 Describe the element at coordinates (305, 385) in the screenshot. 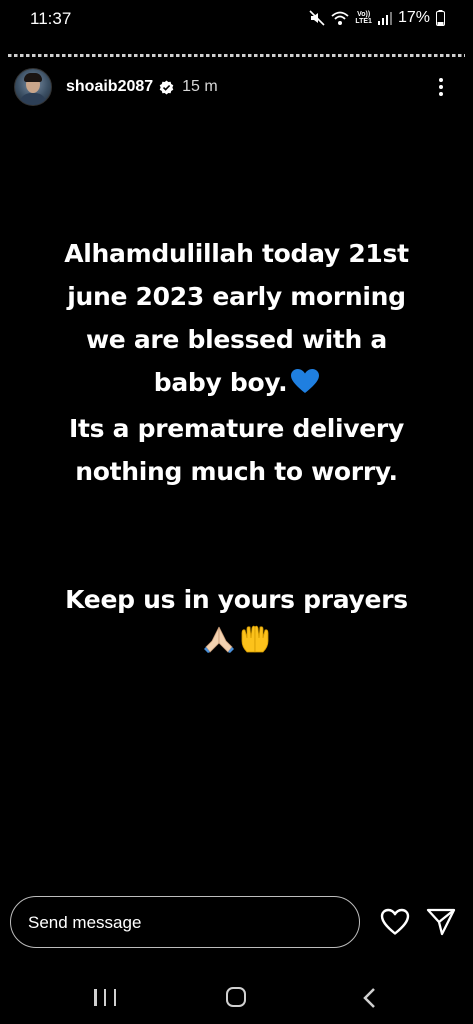

I see `blue-heart-emoji-icon` at that location.